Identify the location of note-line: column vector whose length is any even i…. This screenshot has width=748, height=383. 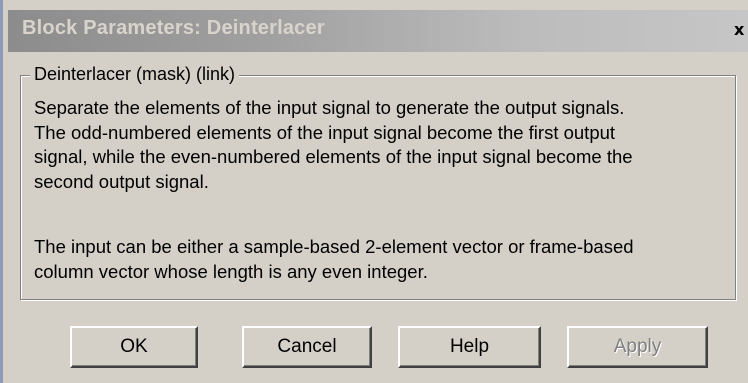
(231, 271).